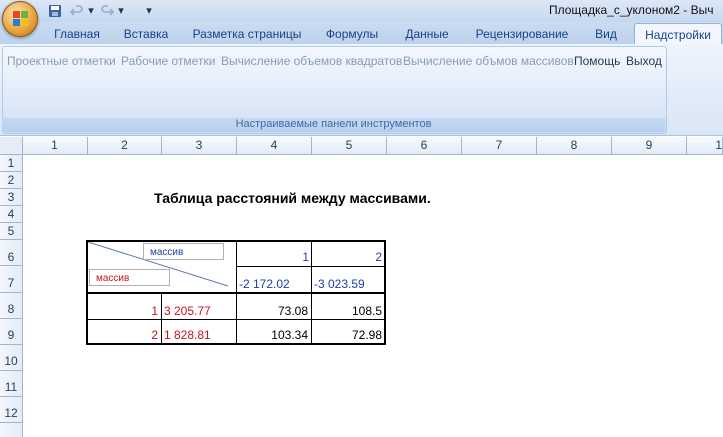 The height and width of the screenshot is (437, 723). I want to click on tab-addins: Надстройки, so click(678, 34).